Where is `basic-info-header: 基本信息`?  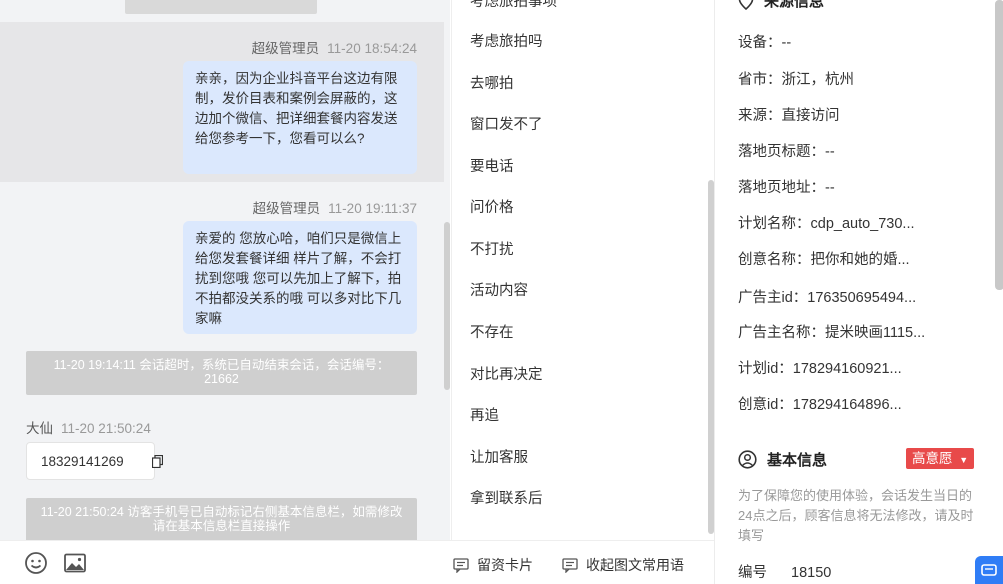
basic-info-header: 基本信息 is located at coordinates (782, 459).